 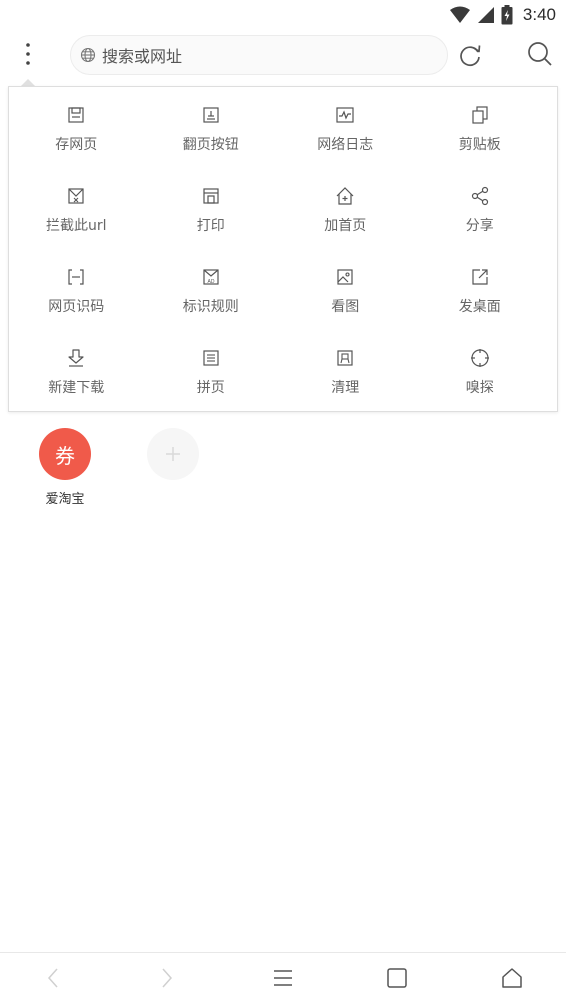 I want to click on image-view-icon, so click(x=345, y=277).